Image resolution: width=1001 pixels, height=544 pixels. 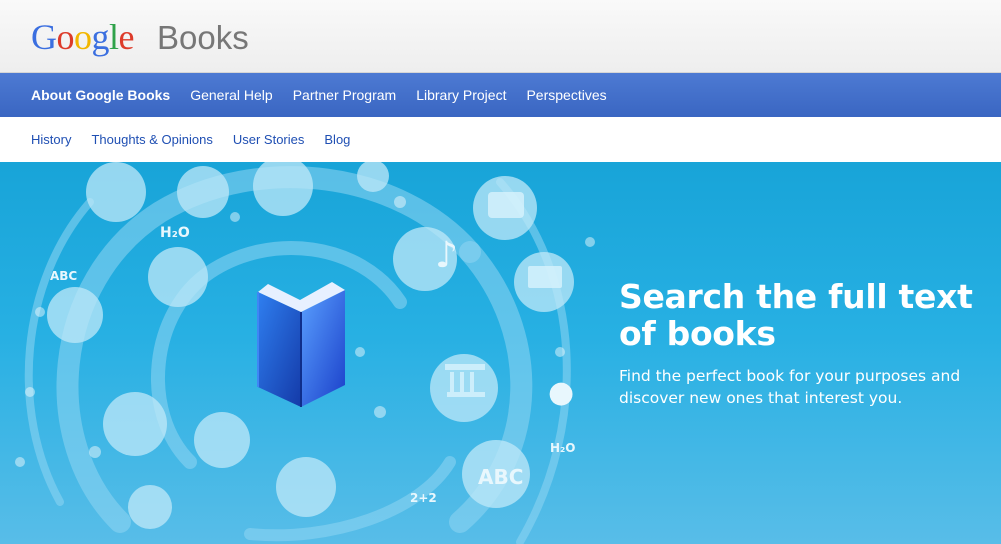 What do you see at coordinates (75, 315) in the screenshot?
I see `running-person-icon` at bounding box center [75, 315].